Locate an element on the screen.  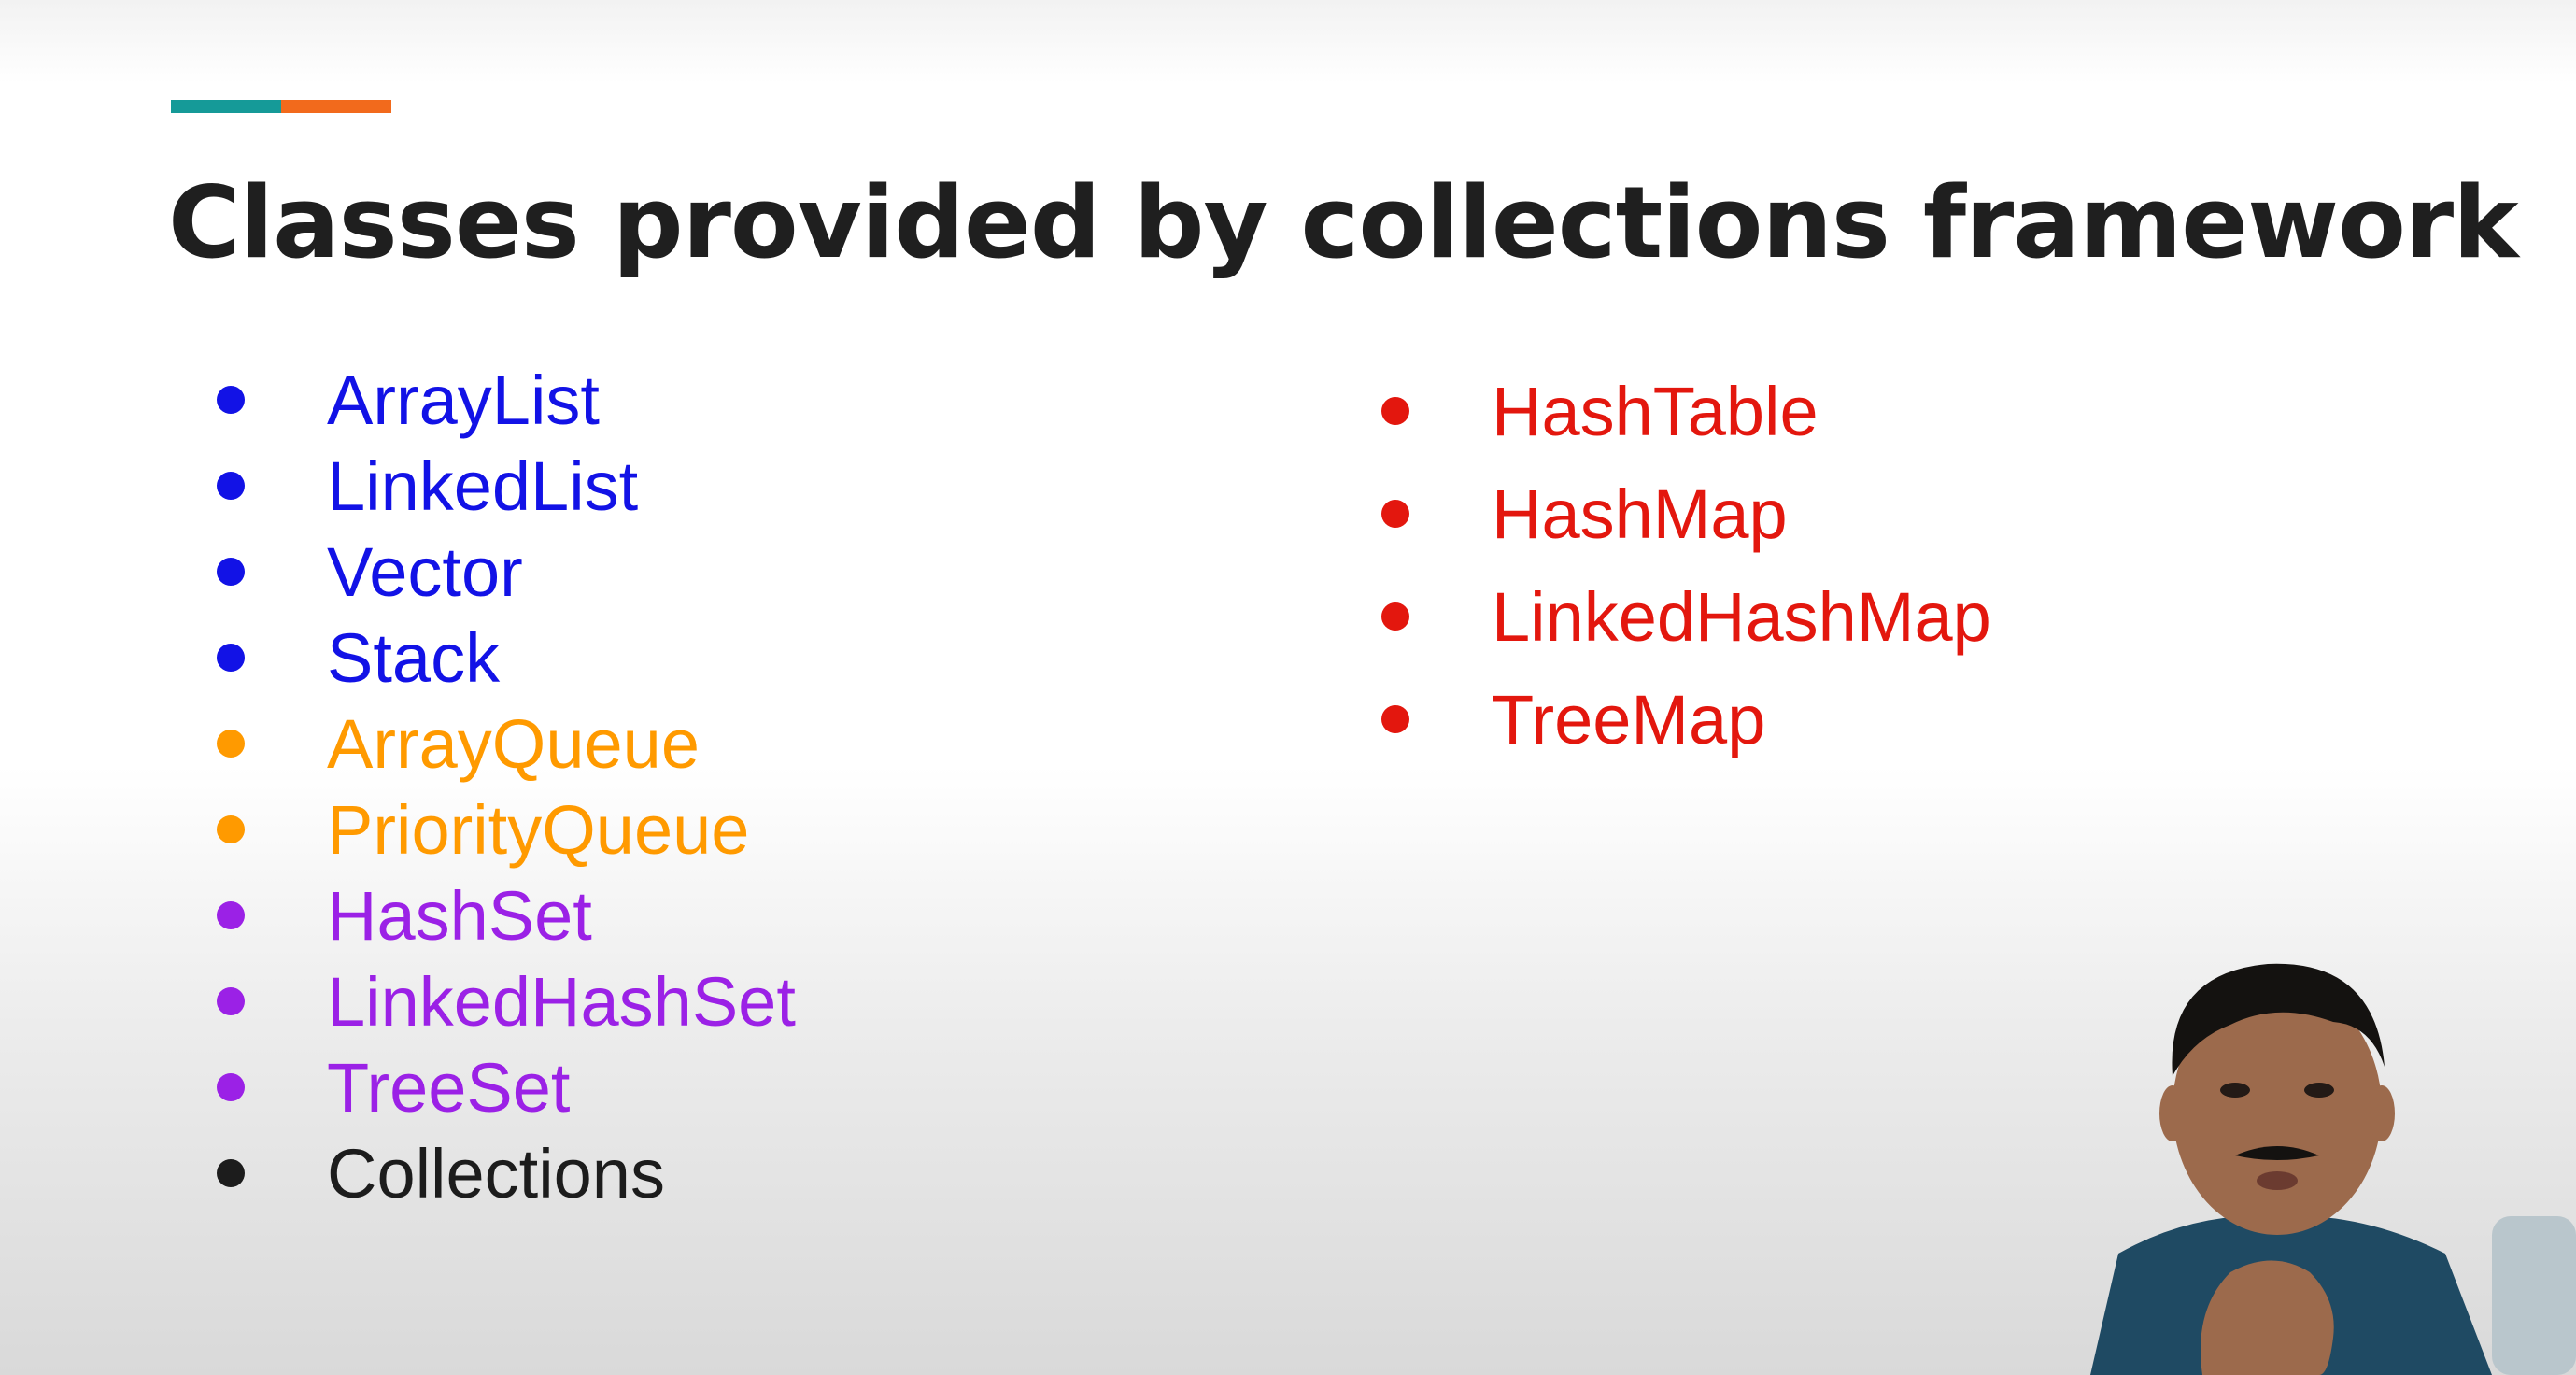
collection-class-item: ArrayList is located at coordinates (506, 400).